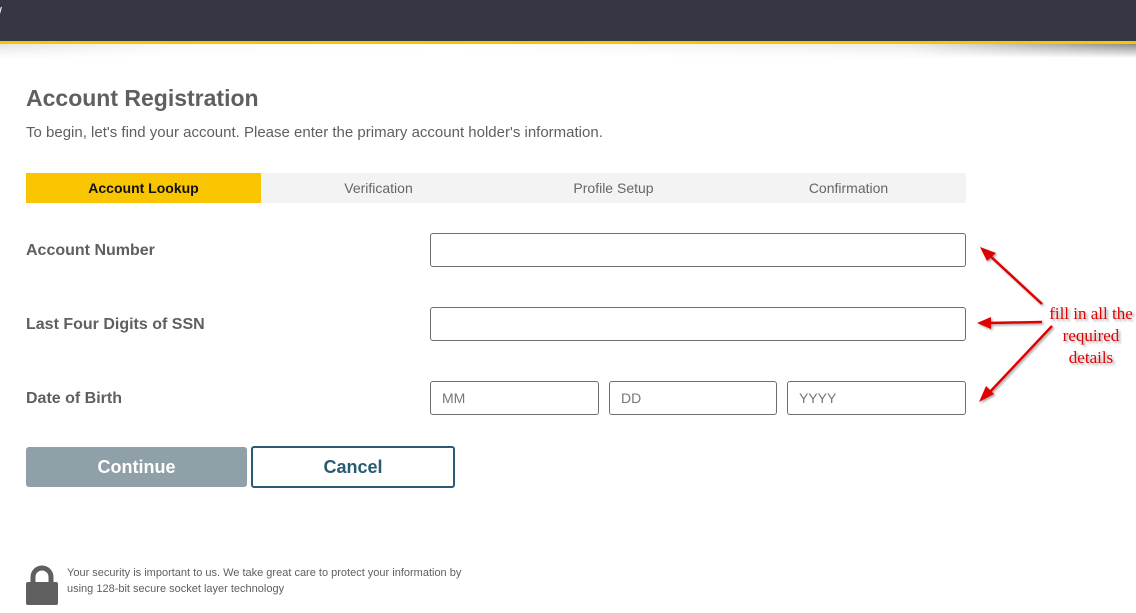 This screenshot has width=1136, height=613. I want to click on ssn-label: Last Four Digits of SSN, so click(115, 324).